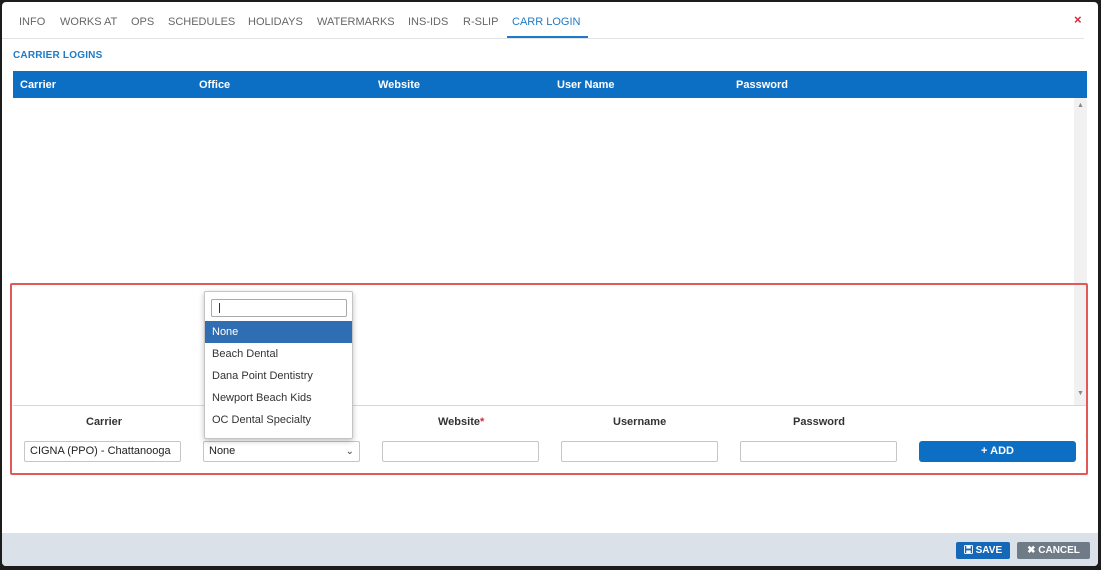 The image size is (1101, 570). What do you see at coordinates (1080, 251) in the screenshot?
I see `vertical-scrollbar: ▲ ▼` at bounding box center [1080, 251].